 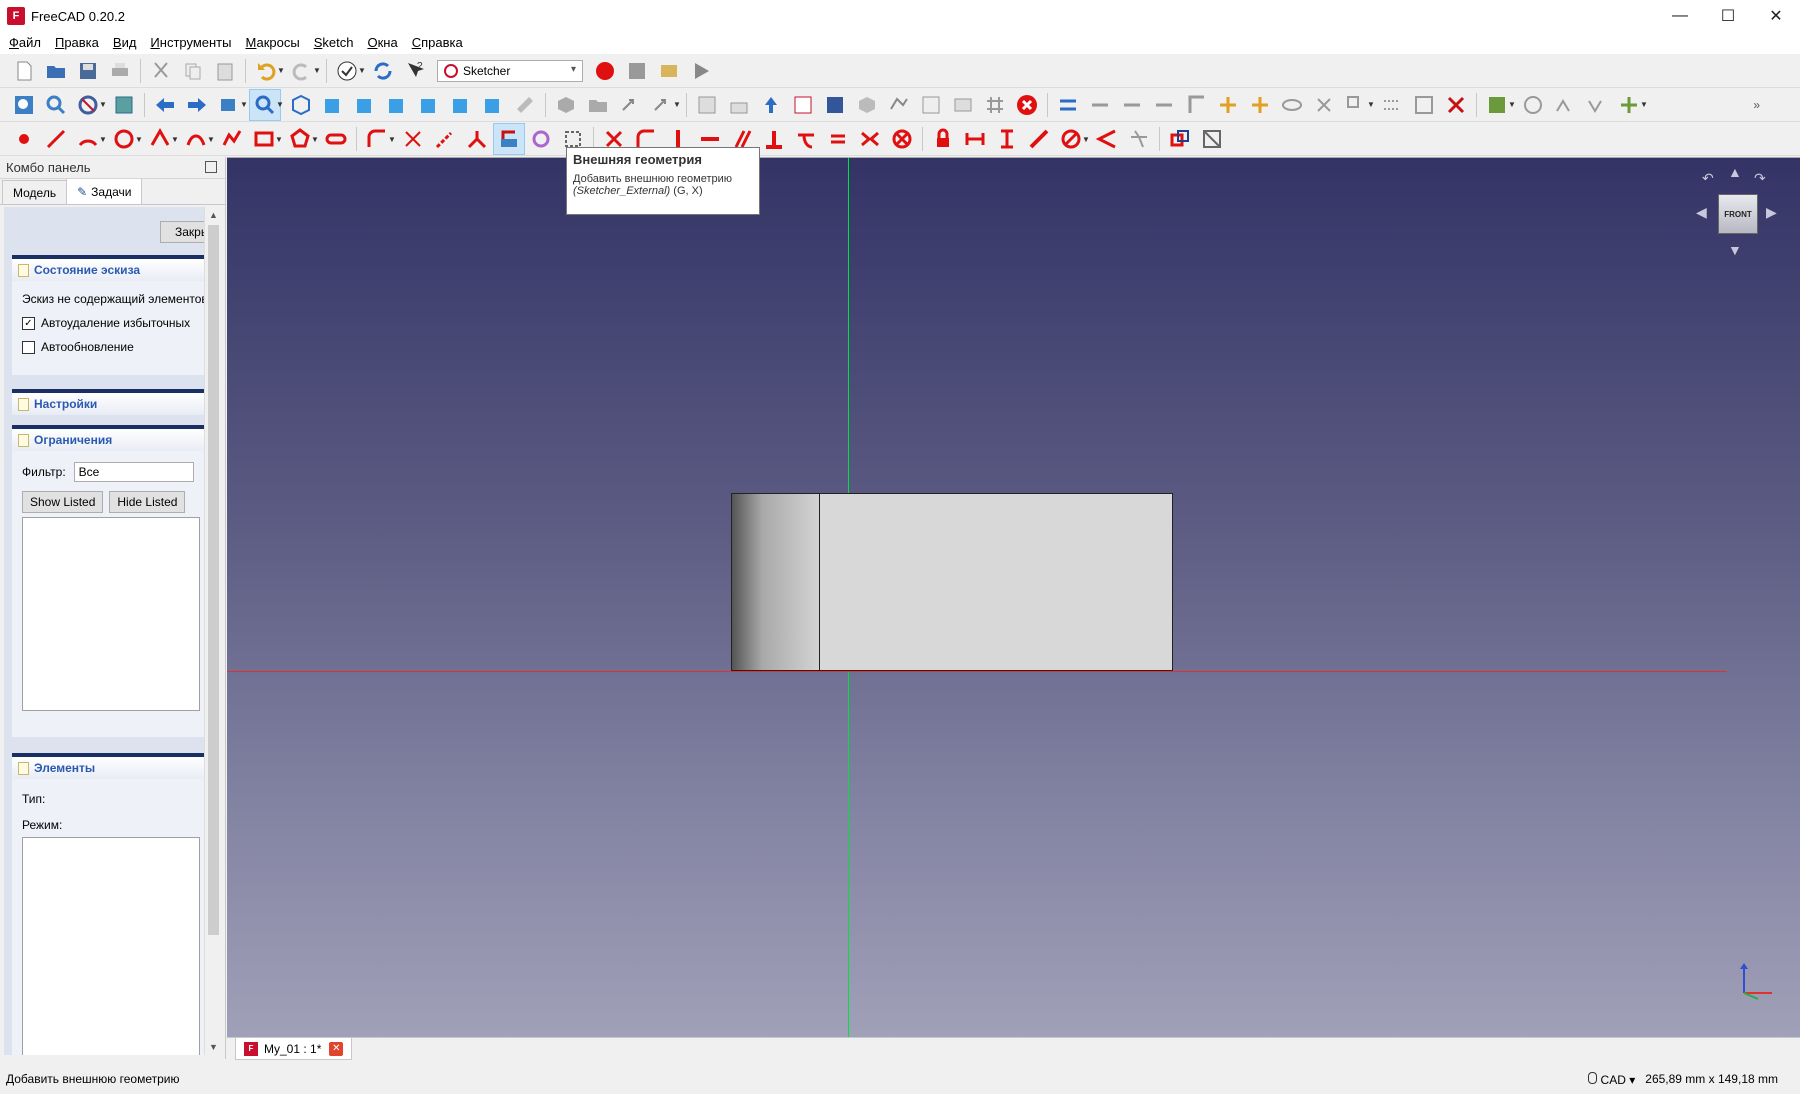 I want to click on sketch-new-button, so click(x=707, y=105).